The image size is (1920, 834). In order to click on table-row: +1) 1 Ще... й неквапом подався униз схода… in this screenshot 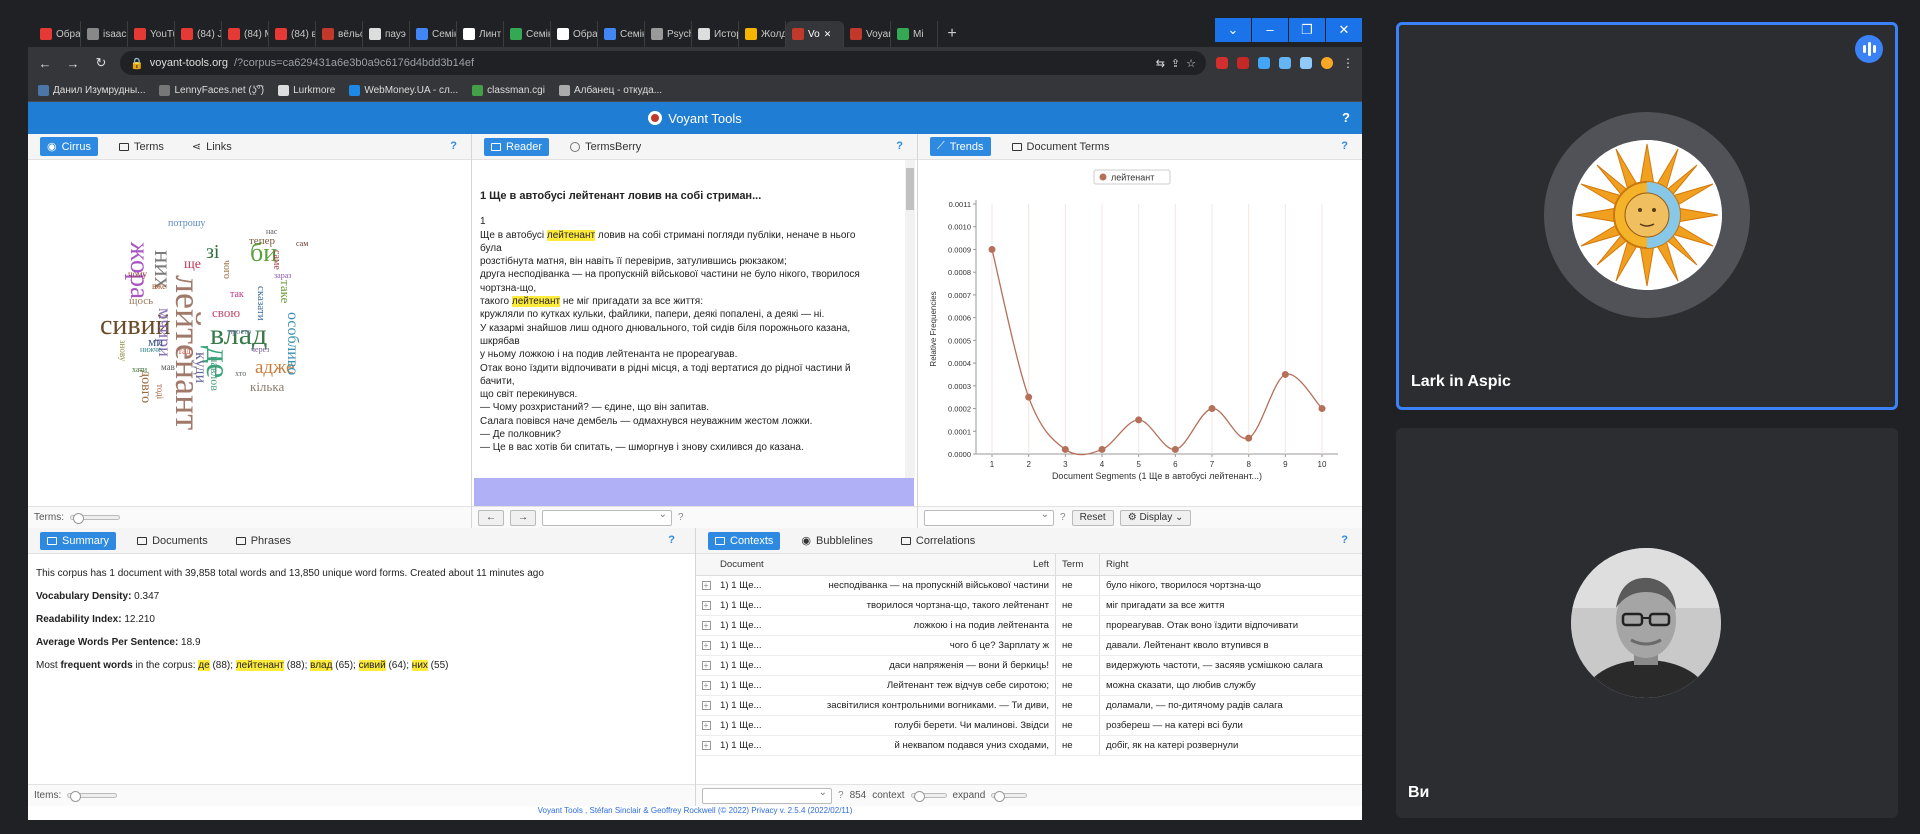, I will do `click(1029, 746)`.